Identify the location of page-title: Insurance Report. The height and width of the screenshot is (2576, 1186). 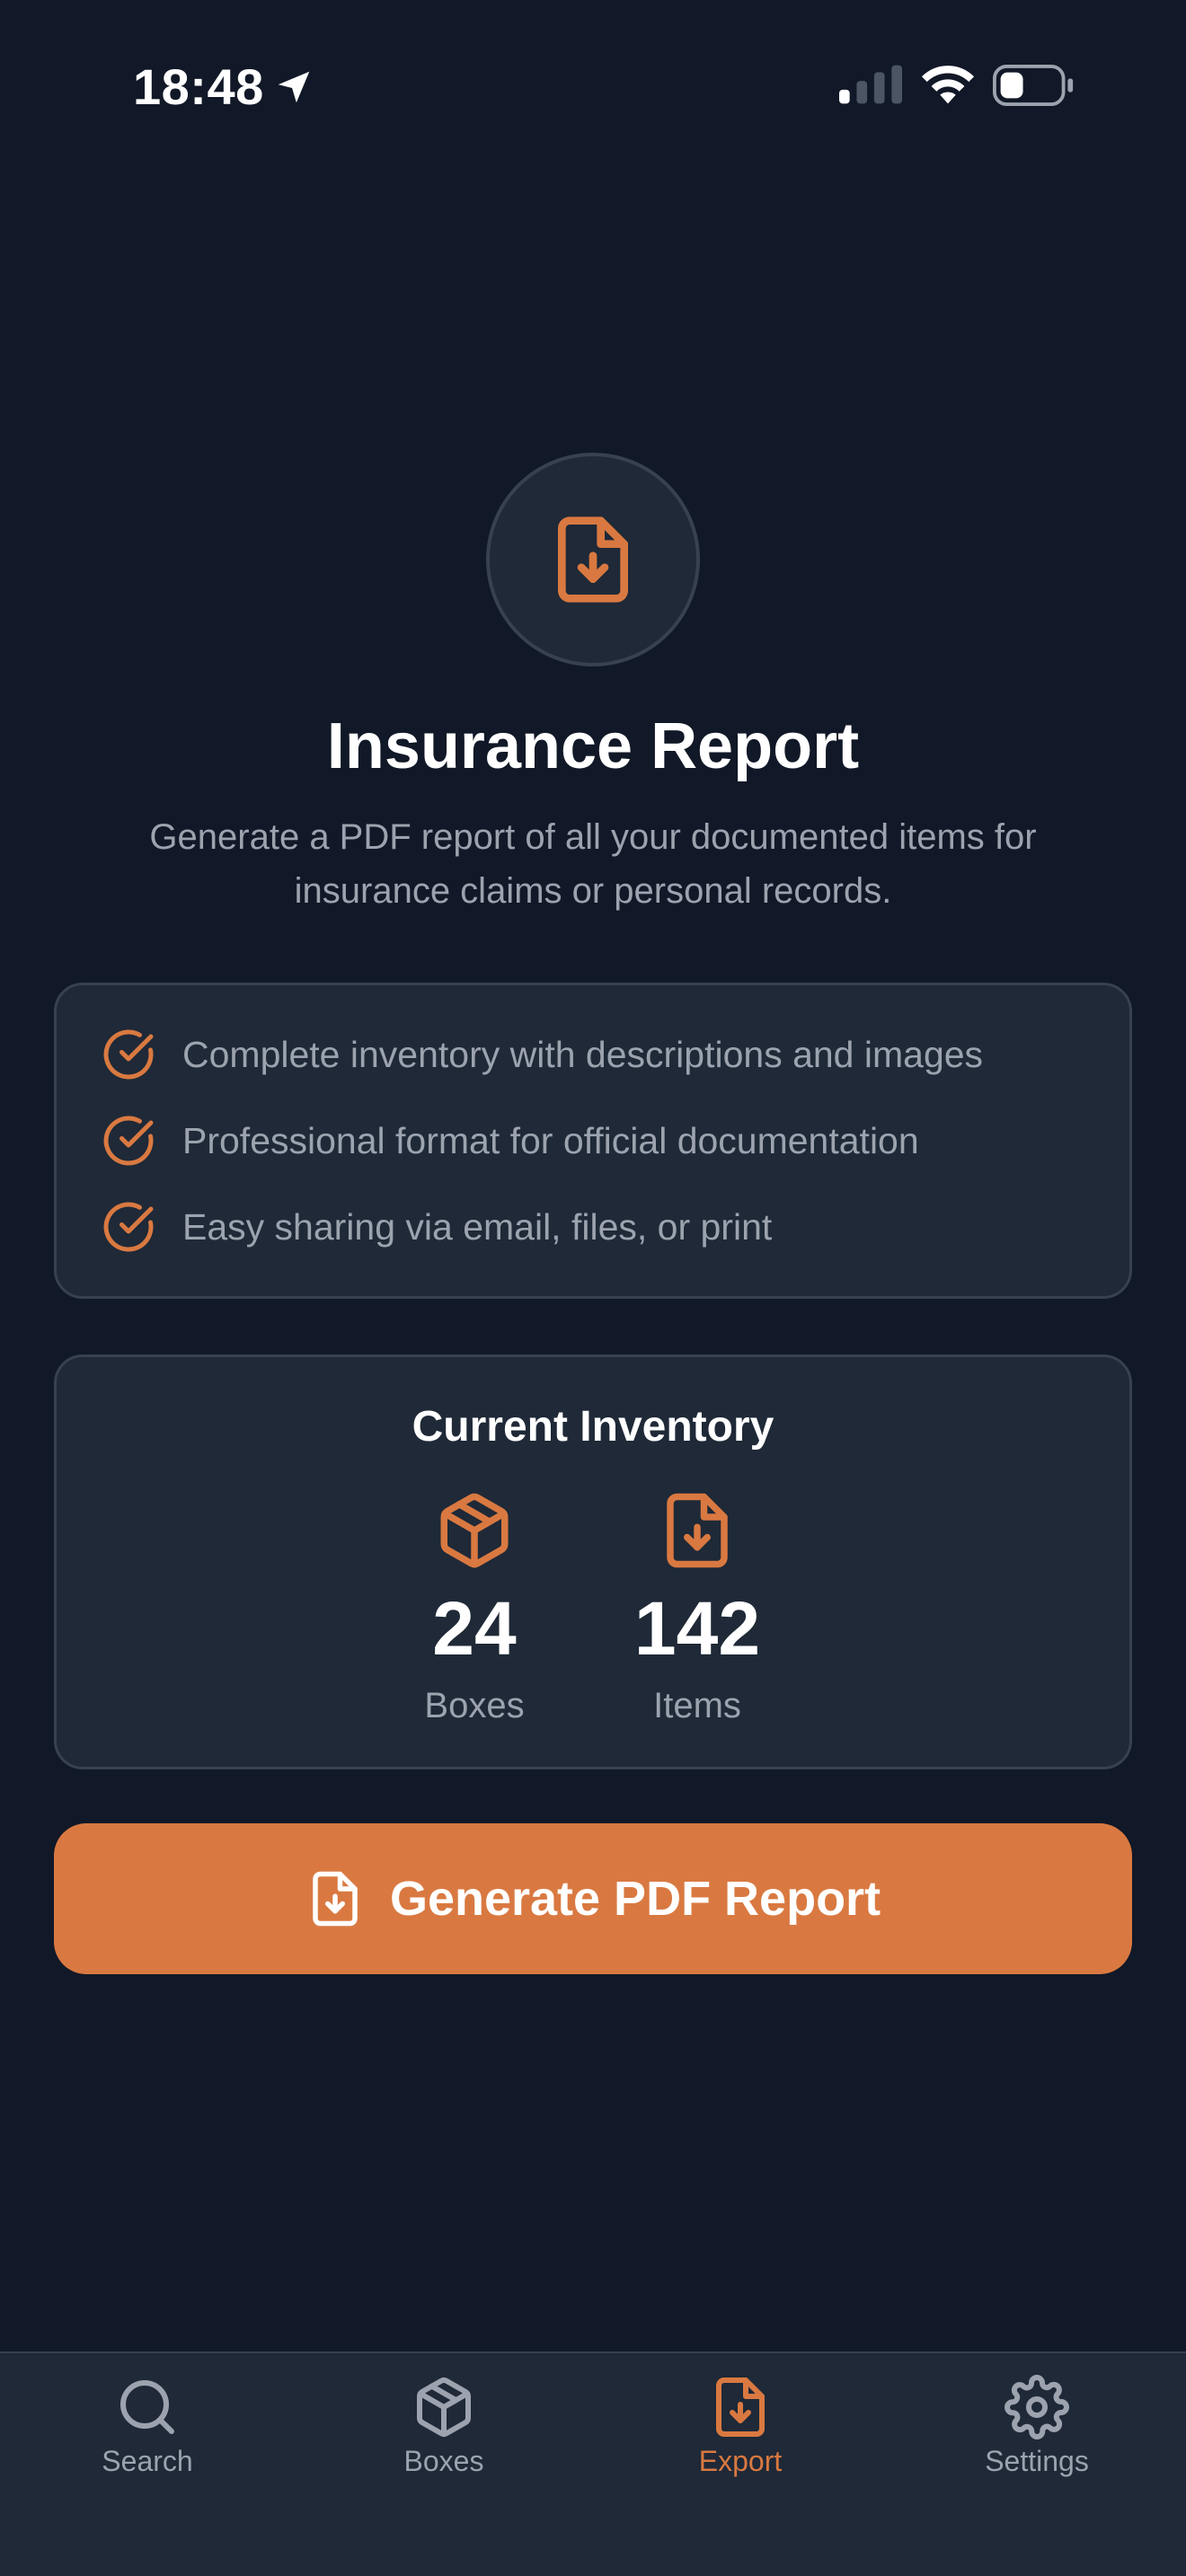
(593, 746).